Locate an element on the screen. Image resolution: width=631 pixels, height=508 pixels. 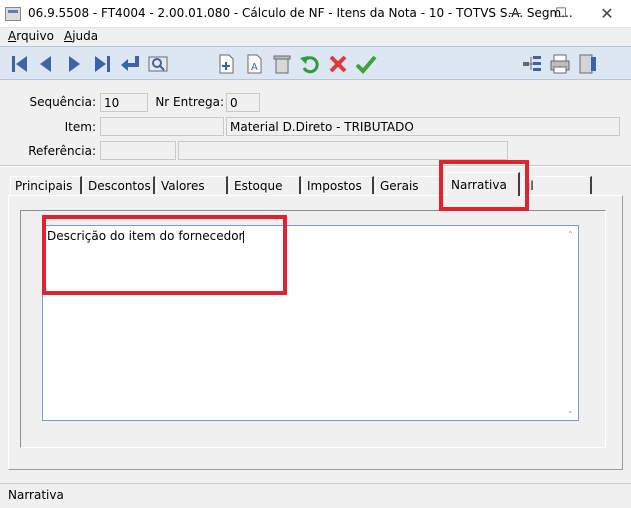
toolbar: A is located at coordinates (315, 63).